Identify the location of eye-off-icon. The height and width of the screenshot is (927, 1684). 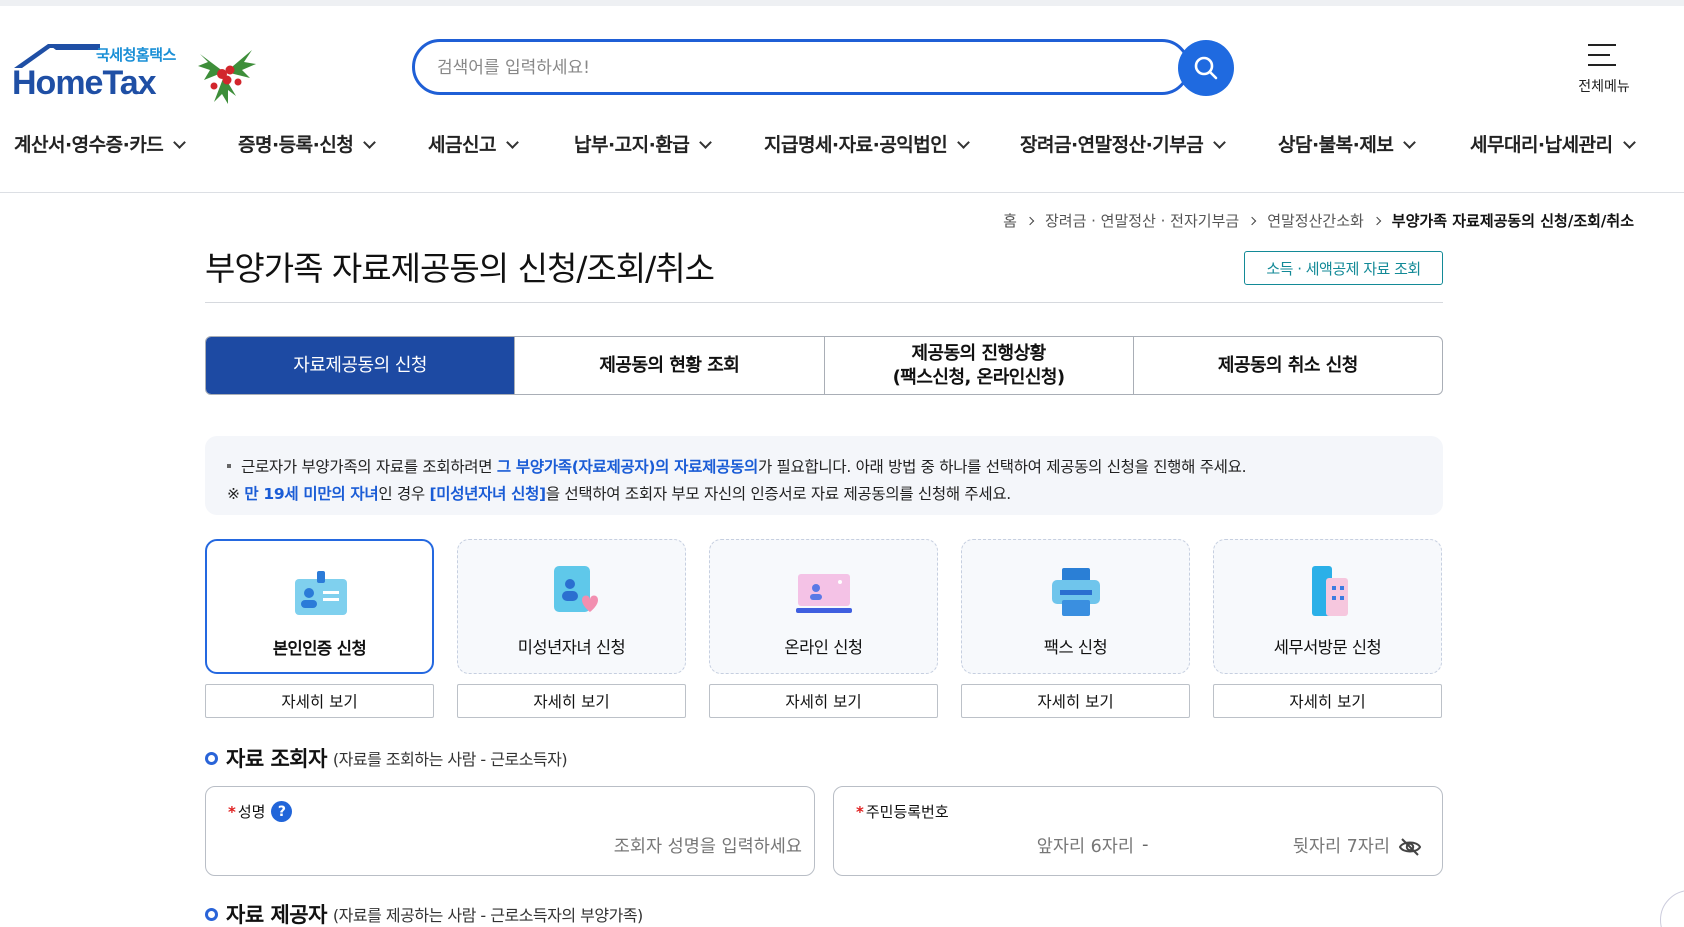
(1410, 847).